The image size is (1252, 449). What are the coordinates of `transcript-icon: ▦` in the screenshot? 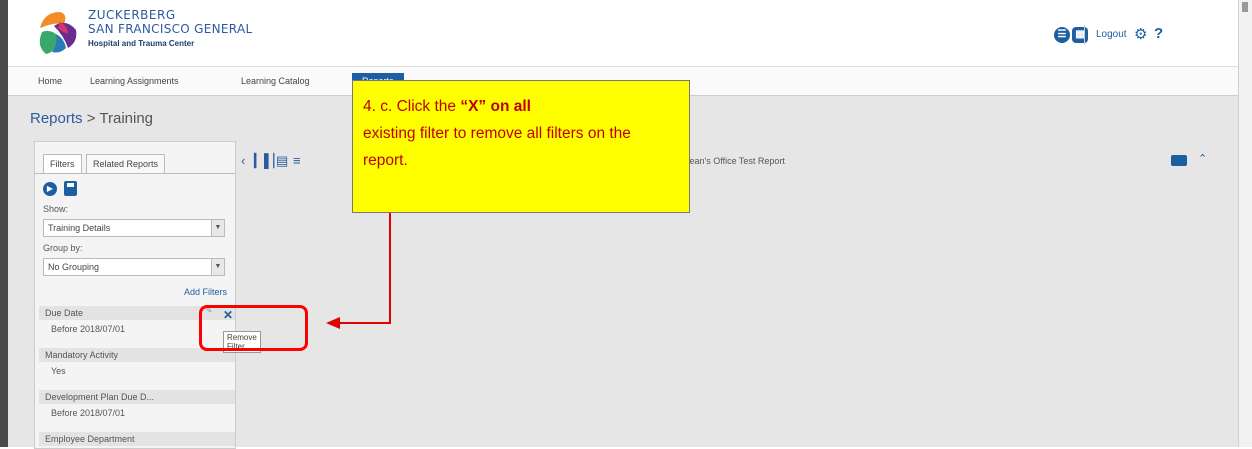 It's located at (1080, 35).